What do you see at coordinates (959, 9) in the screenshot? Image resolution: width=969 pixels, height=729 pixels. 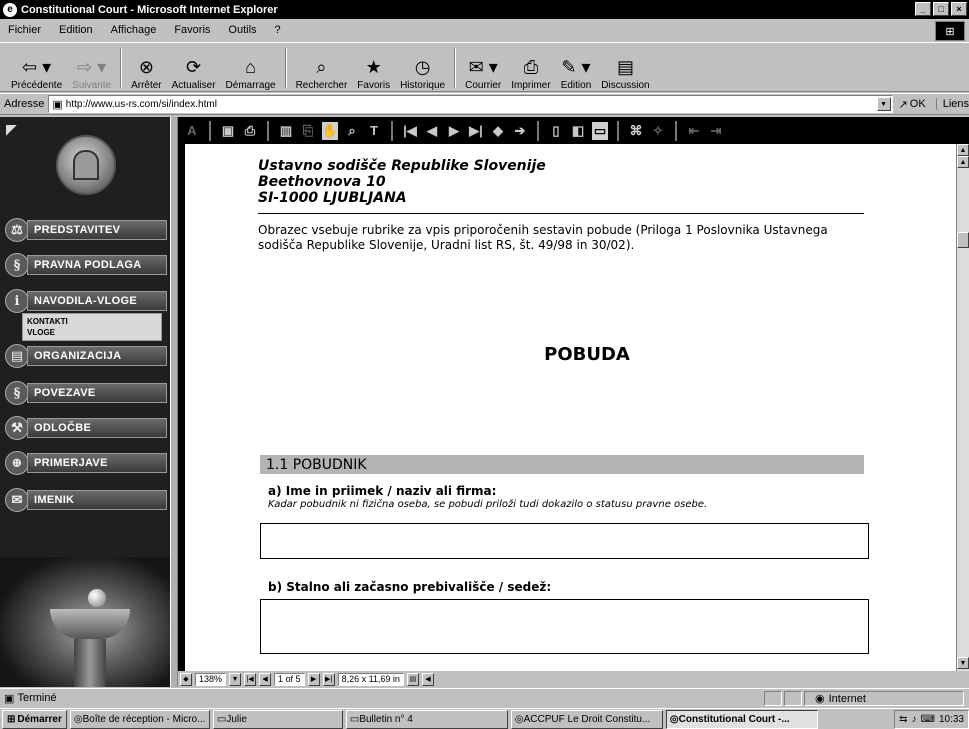 I see `close-button: ×` at bounding box center [959, 9].